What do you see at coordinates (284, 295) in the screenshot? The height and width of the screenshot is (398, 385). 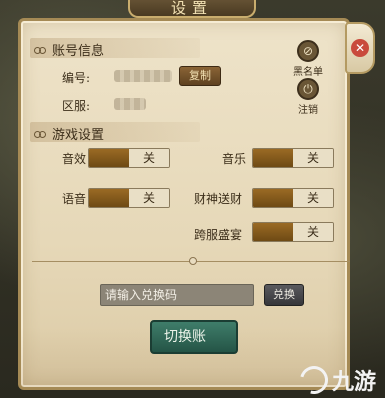 I see `redeem-button: 兑换` at bounding box center [284, 295].